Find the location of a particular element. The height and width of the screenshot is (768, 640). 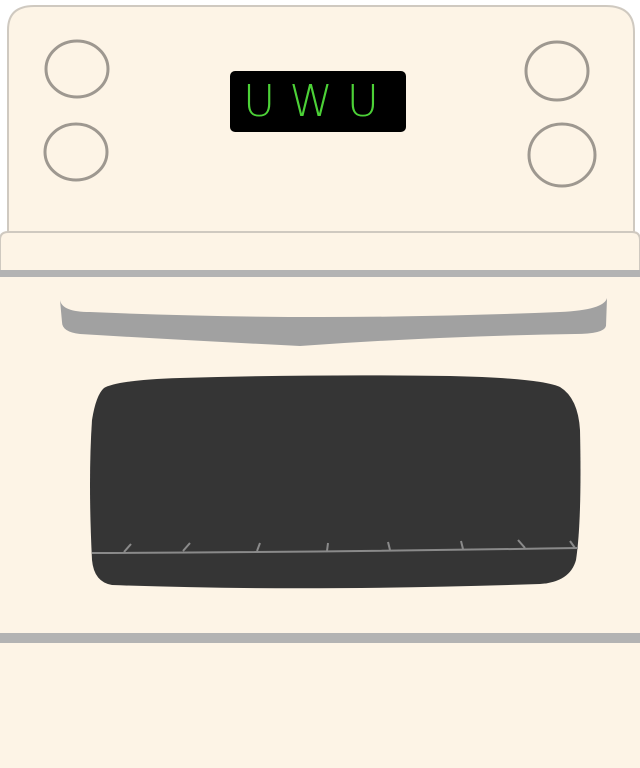

display-readout: UWU is located at coordinates (318, 101).